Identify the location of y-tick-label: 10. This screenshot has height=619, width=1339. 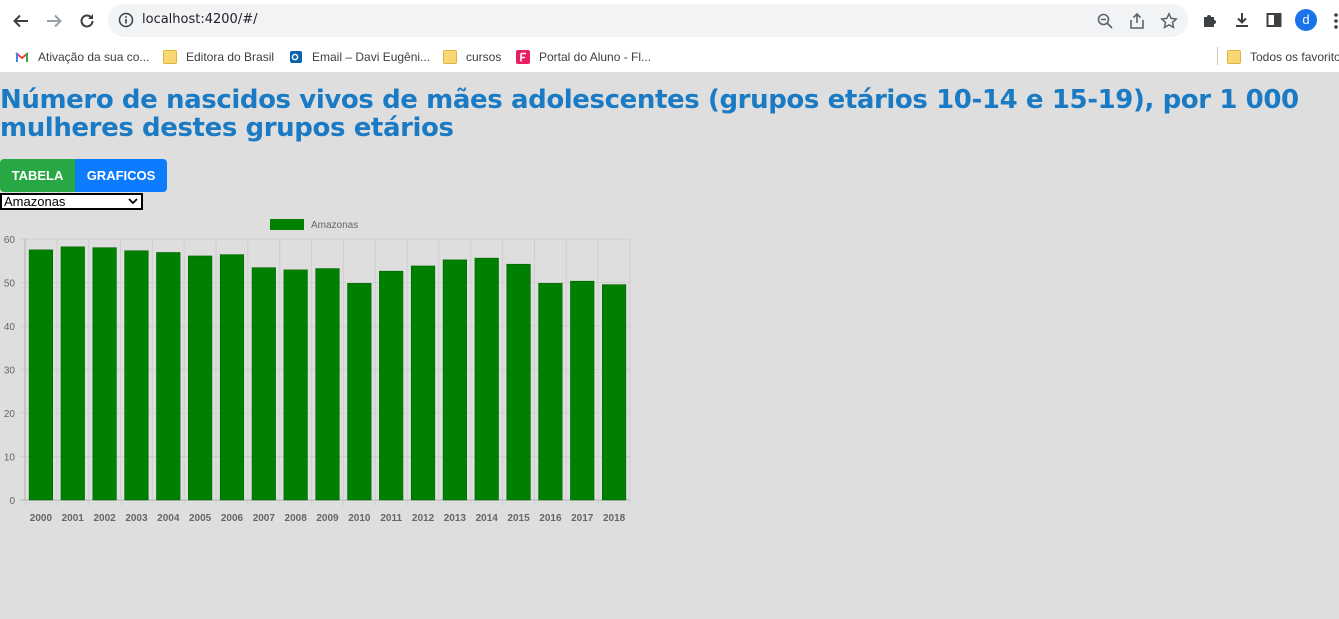
(10, 458).